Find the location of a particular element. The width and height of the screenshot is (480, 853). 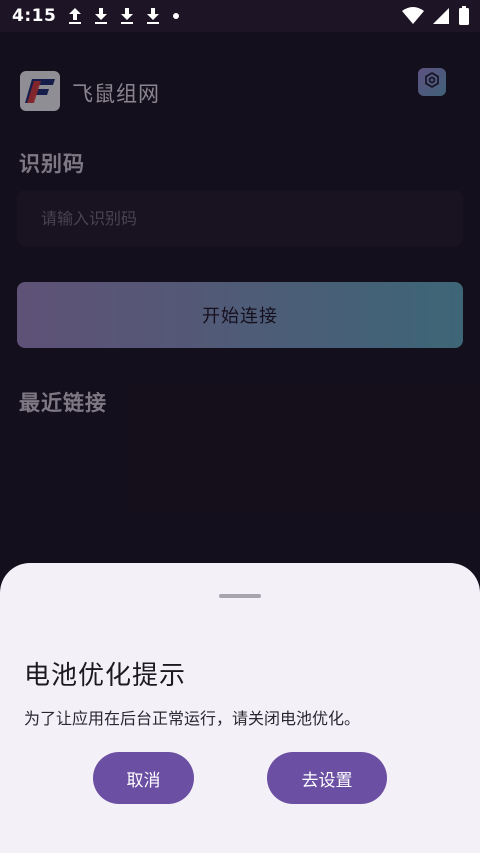

dialog-title: 电池优化提示 is located at coordinates (105, 676).